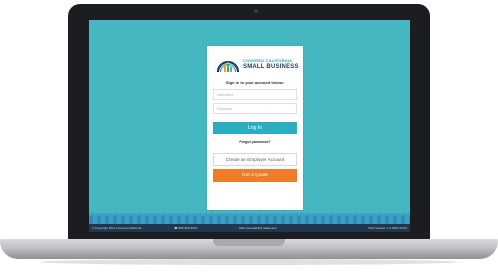  What do you see at coordinates (117, 228) in the screenshot?
I see `footer-copyright: © Copyright 2014 Covered California` at bounding box center [117, 228].